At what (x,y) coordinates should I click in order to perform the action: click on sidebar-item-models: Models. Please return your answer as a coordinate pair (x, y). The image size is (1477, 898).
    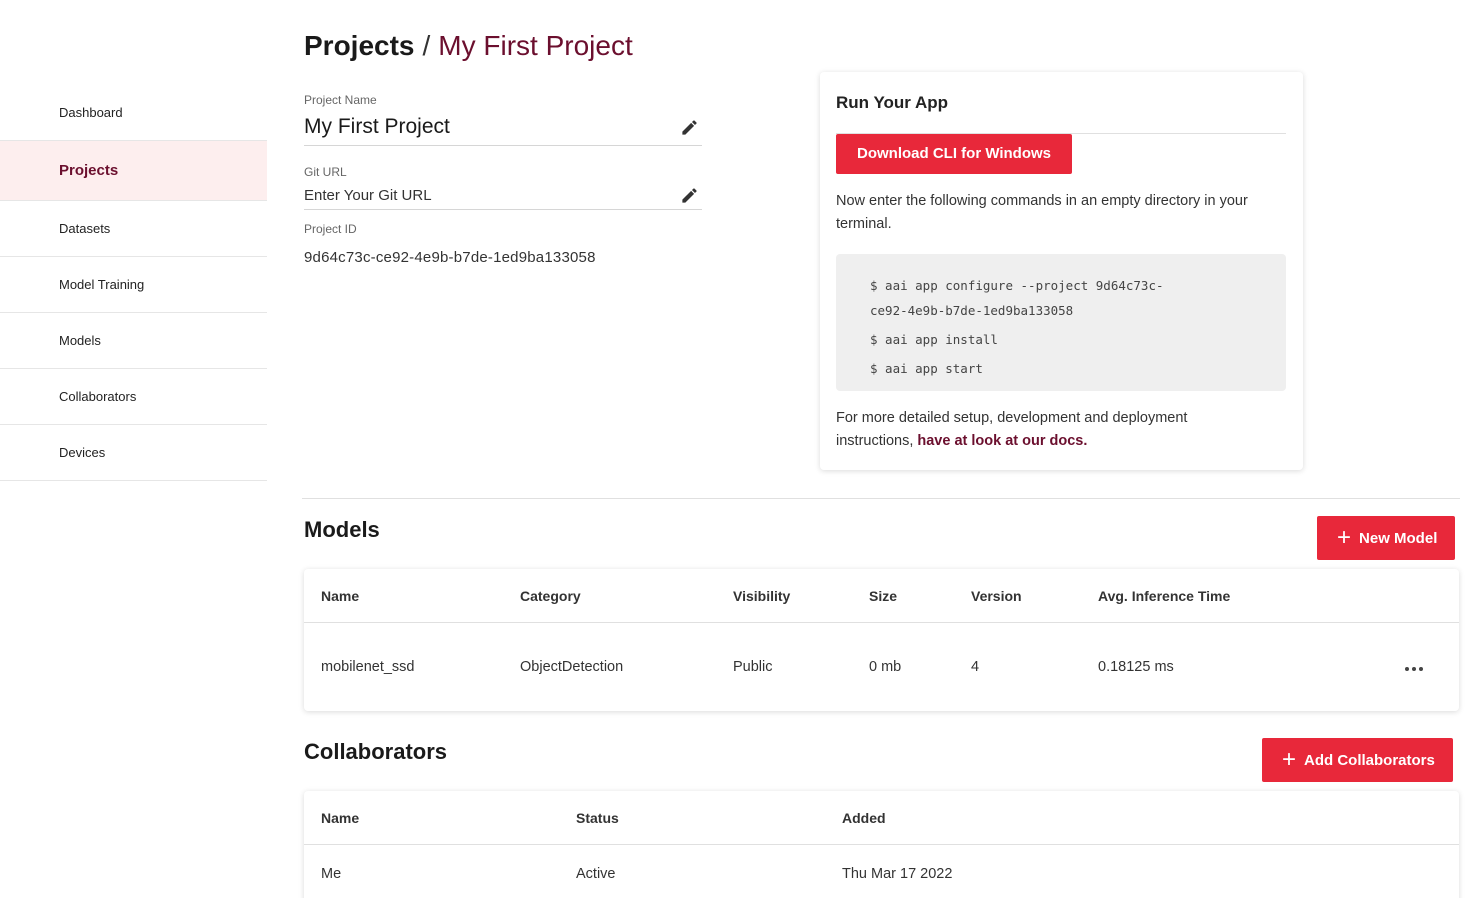
    Looking at the image, I should click on (133, 341).